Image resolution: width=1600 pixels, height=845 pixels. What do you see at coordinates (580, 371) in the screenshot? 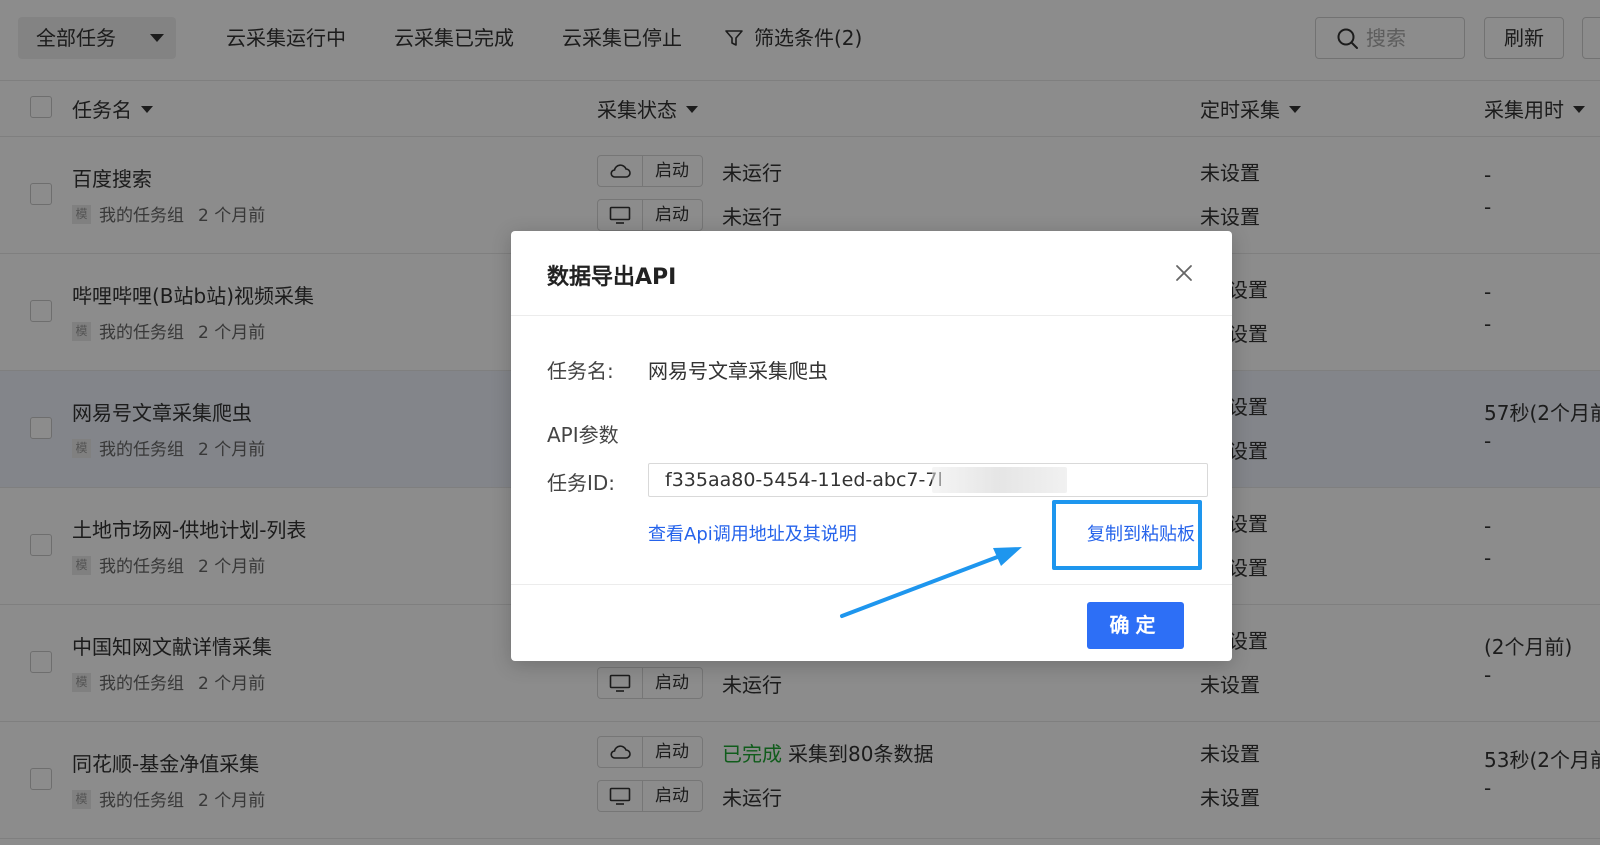
I see `task-name-label: 任务名:` at bounding box center [580, 371].